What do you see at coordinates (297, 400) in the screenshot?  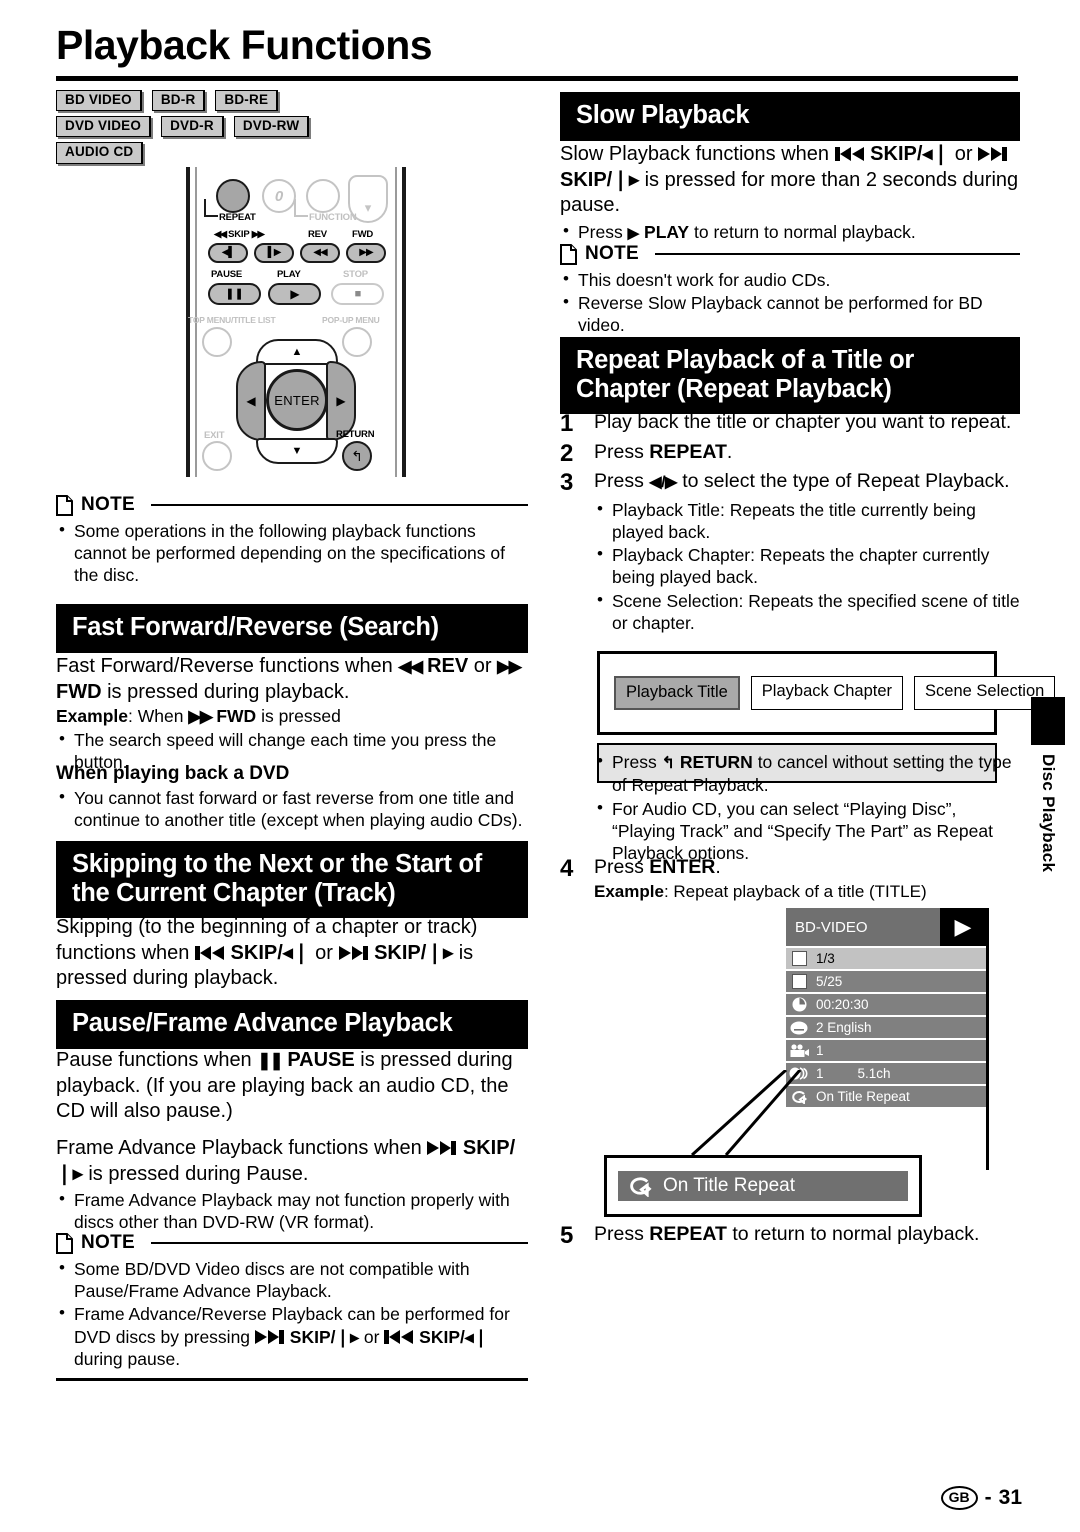 I see `remote-enter-button: ENTER` at bounding box center [297, 400].